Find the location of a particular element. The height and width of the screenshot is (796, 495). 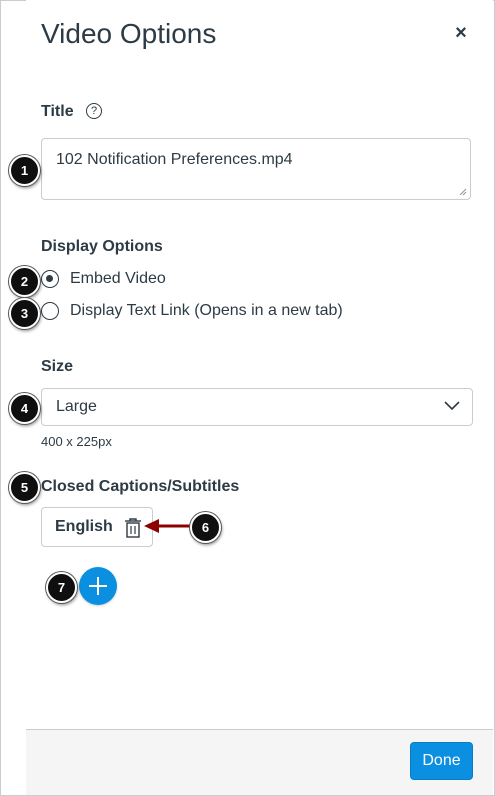

size-selected-value: Large is located at coordinates (76, 406).